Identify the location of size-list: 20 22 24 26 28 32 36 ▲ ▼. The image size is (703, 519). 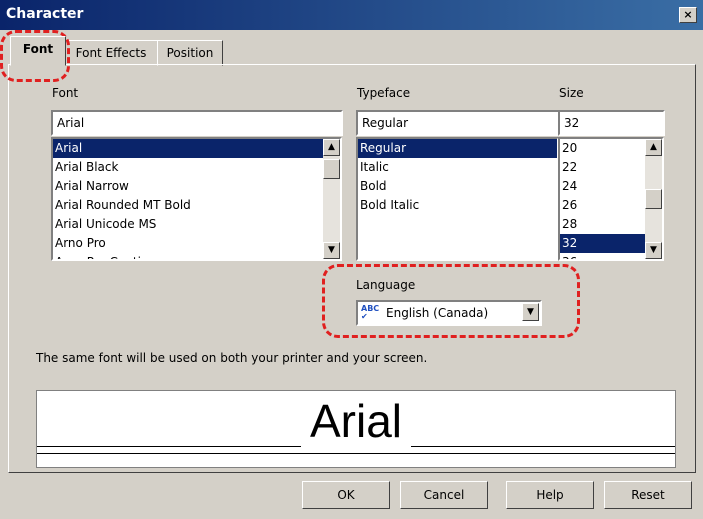
(611, 199).